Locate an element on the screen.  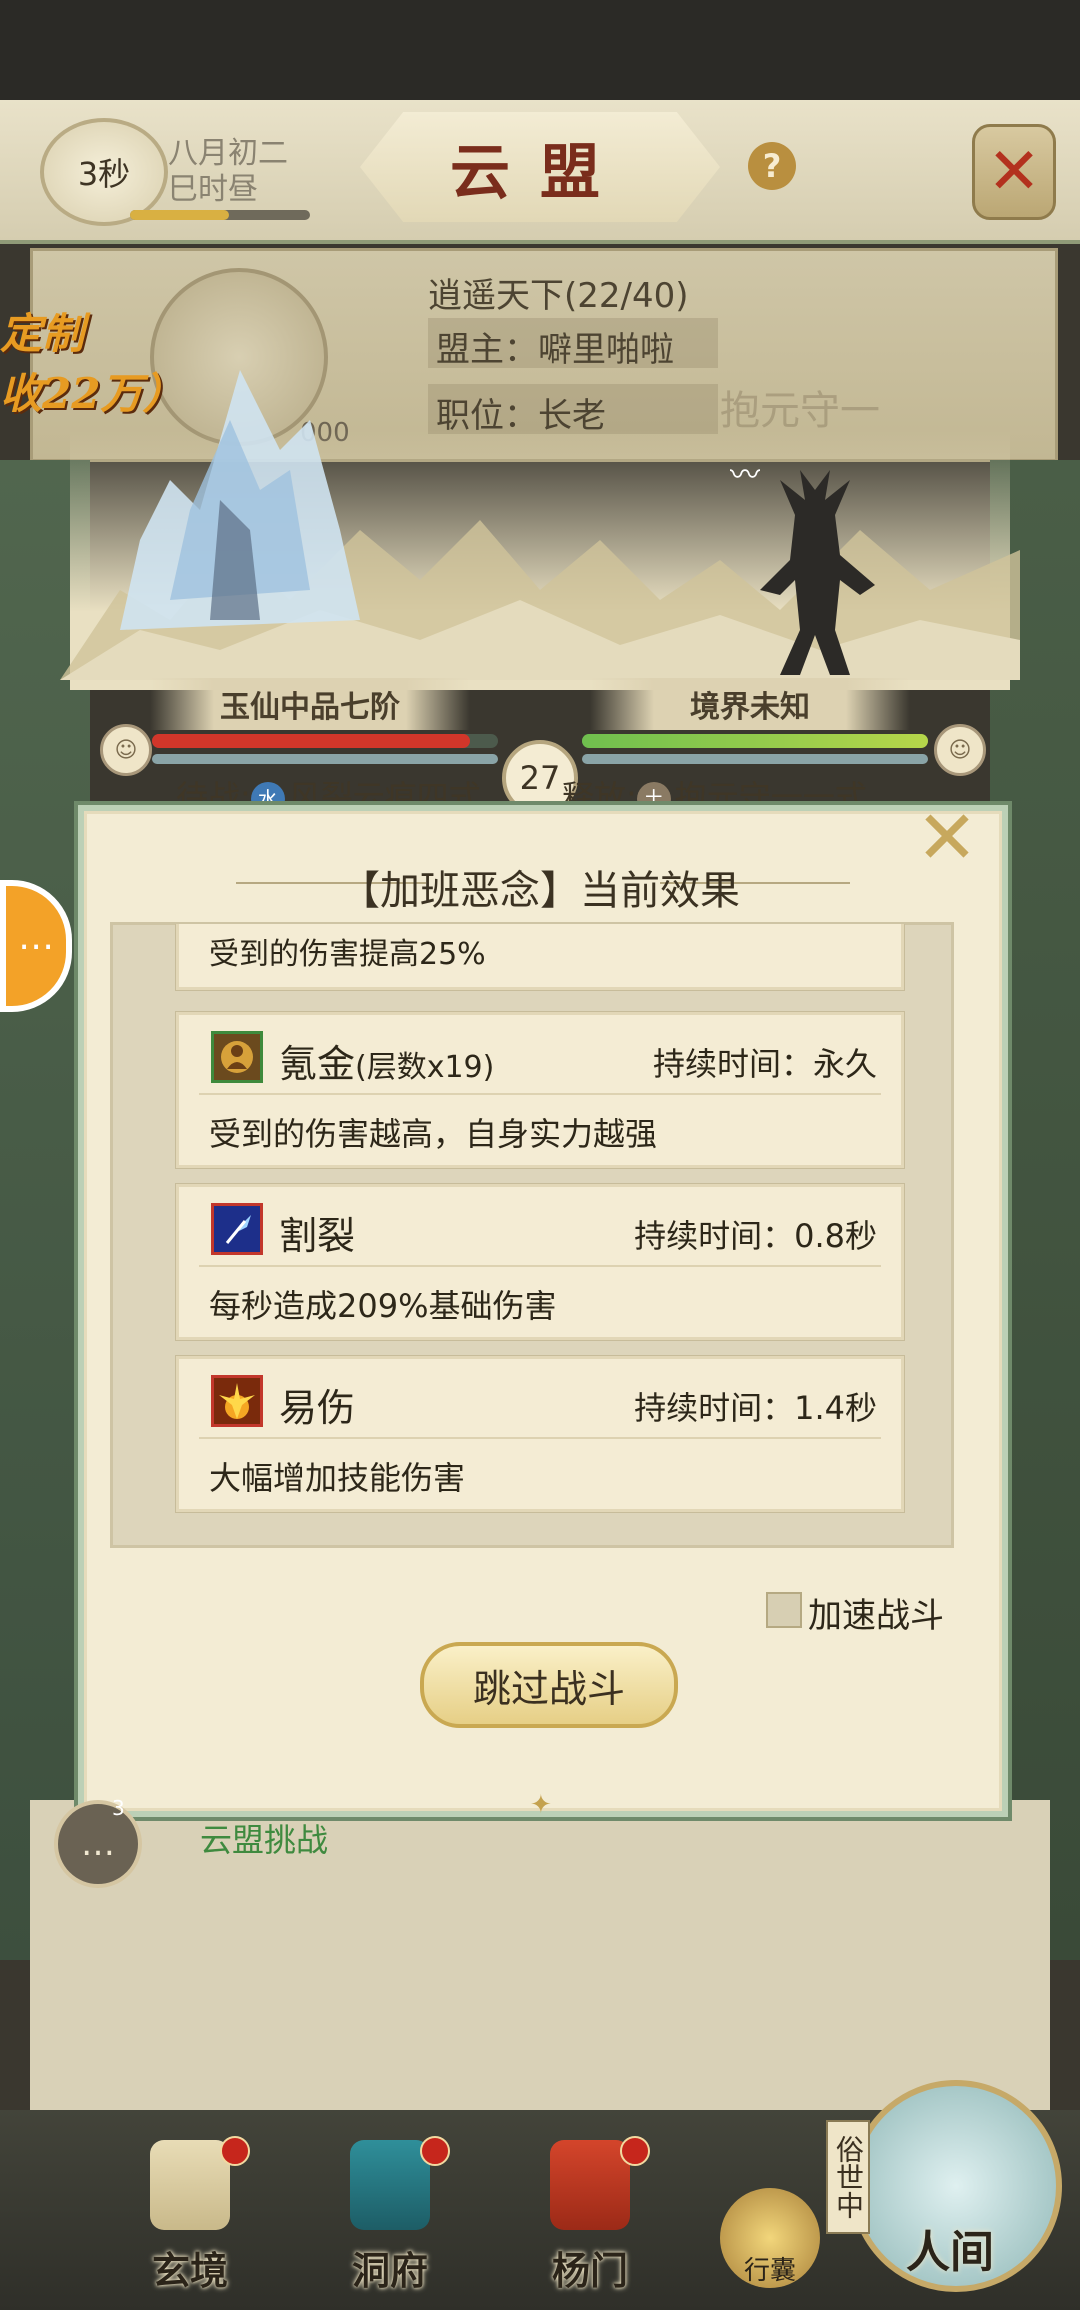
player-mp-bar is located at coordinates (325, 759).